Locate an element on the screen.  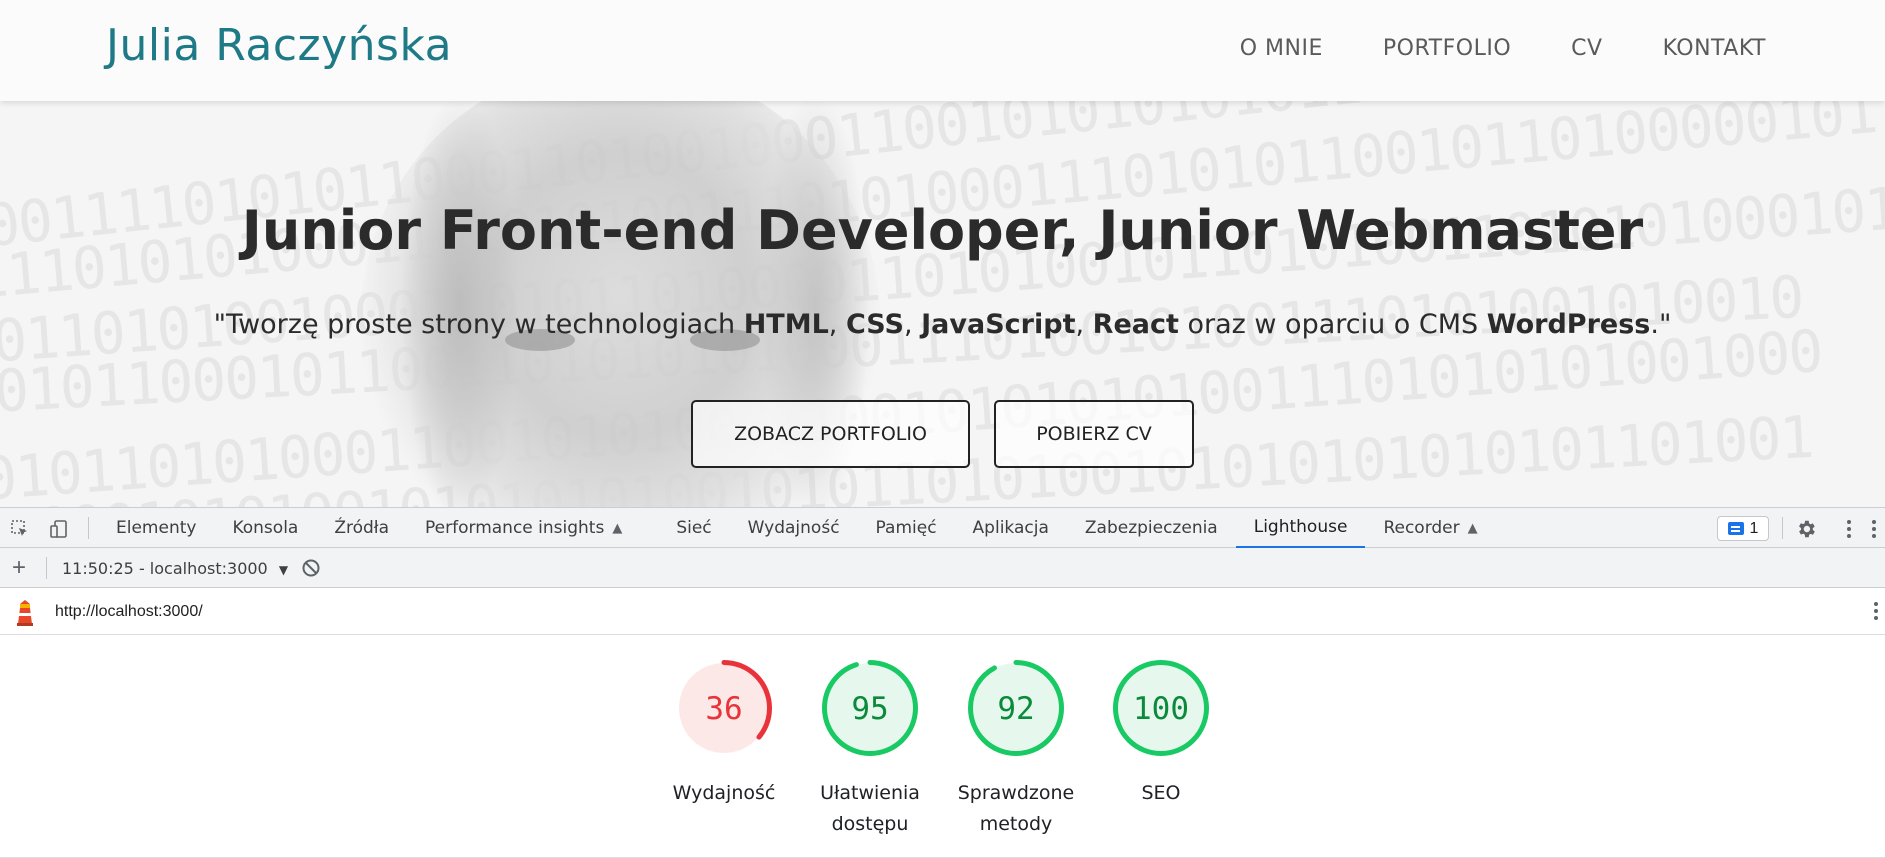
devtools-tab: Aplikacja is located at coordinates (1011, 528).